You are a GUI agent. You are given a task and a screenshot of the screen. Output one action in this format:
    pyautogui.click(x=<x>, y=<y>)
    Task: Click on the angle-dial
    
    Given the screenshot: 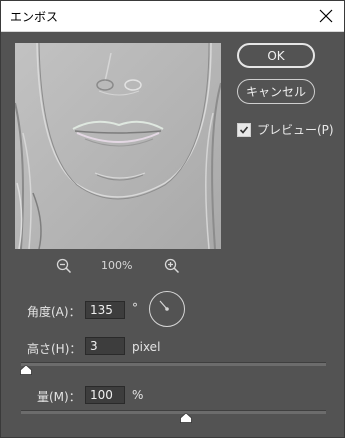 What is the action you would take?
    pyautogui.click(x=167, y=309)
    